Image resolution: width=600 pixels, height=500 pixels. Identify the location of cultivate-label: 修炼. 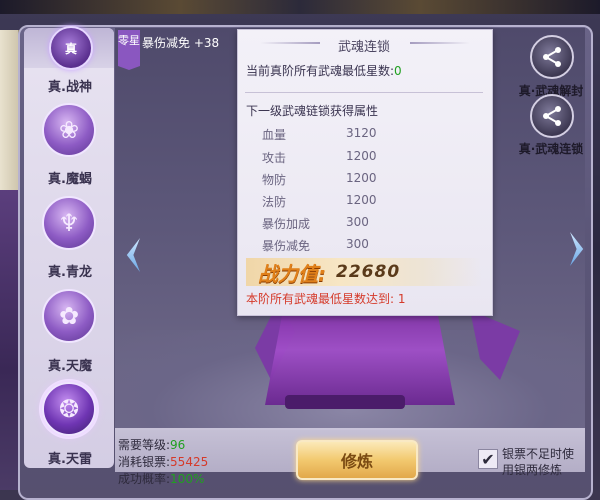
(356, 461).